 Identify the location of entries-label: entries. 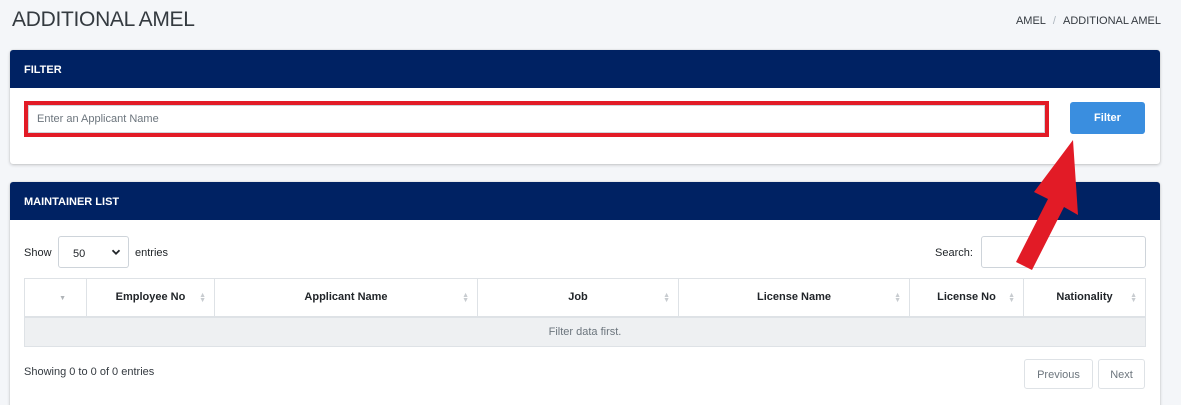
(152, 253).